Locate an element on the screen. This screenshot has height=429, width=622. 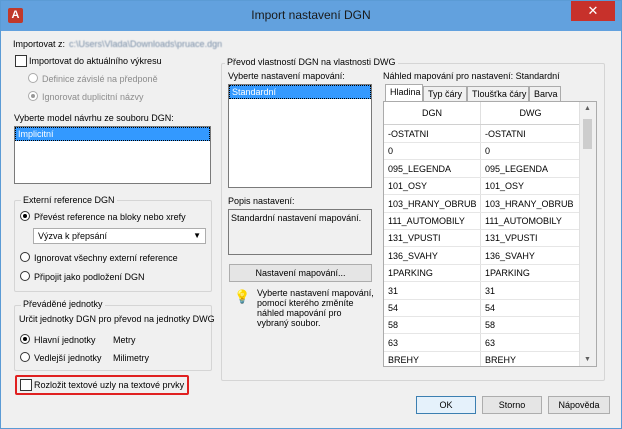
table-row: 131_VPUSTI 131_VPUSTI is located at coordinates (482, 238).